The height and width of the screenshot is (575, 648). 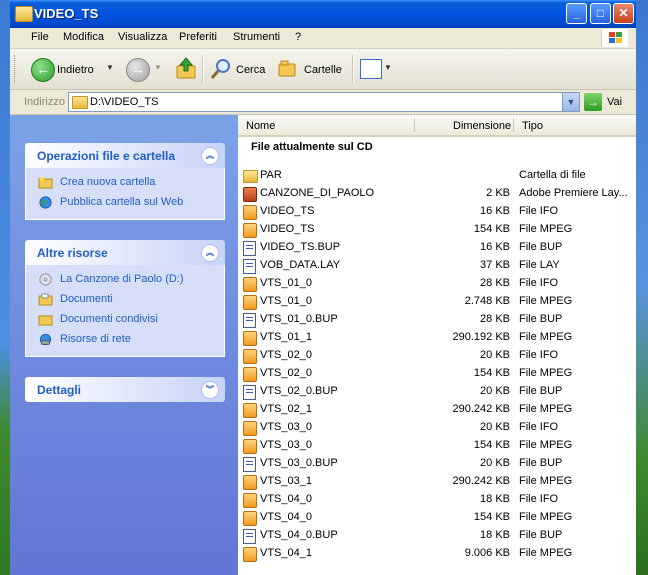 What do you see at coordinates (437, 410) in the screenshot?
I see `file-row: VTS_02_1 290.242 KB File MPEG` at bounding box center [437, 410].